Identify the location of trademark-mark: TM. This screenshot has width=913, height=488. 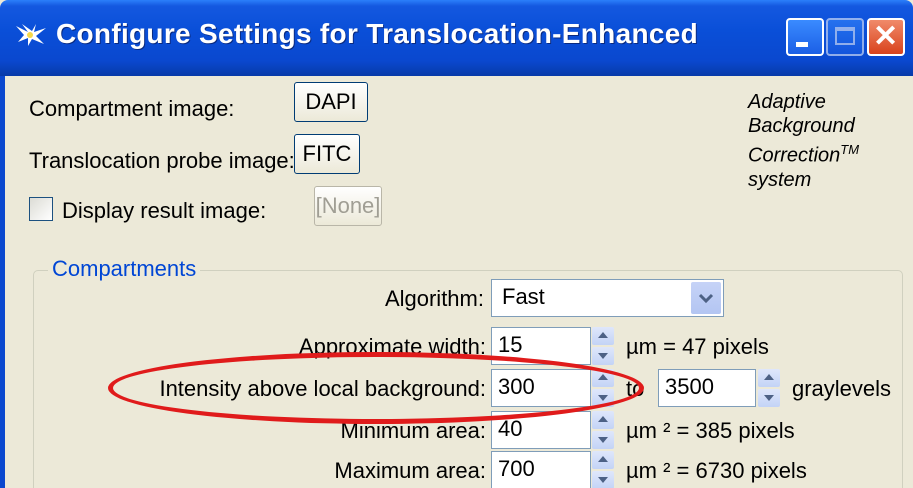
(850, 149).